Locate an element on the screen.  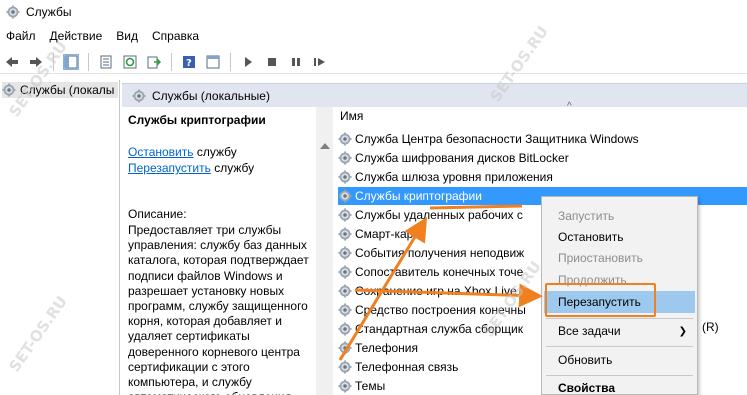
menu-help: Справка is located at coordinates (176, 36).